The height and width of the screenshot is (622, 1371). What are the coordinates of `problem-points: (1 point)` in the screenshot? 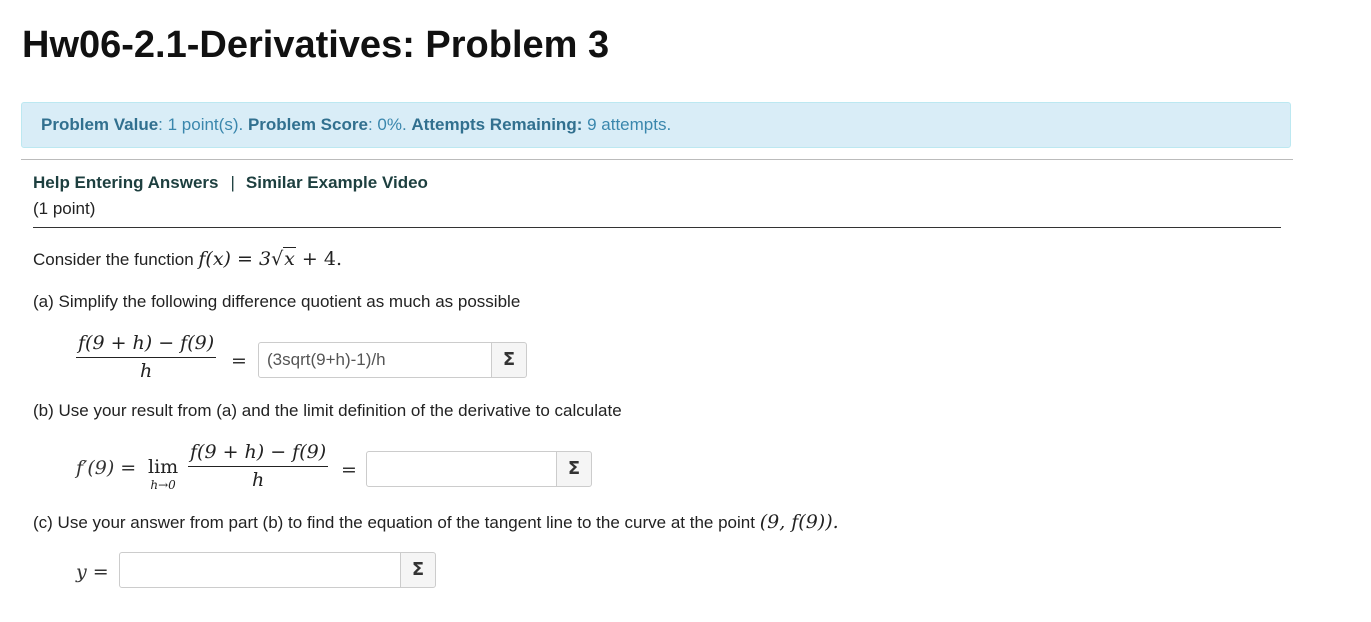 It's located at (64, 208).